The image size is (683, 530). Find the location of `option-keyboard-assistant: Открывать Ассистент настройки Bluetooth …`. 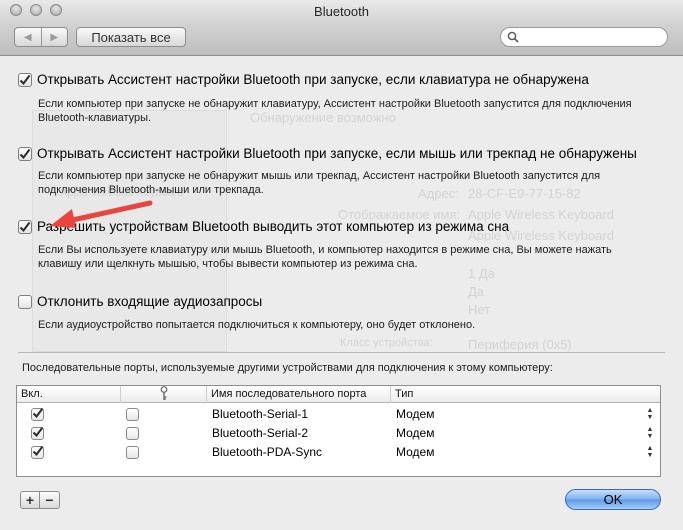

option-keyboard-assistant: Открывать Ассистент настройки Bluetooth … is located at coordinates (303, 79).